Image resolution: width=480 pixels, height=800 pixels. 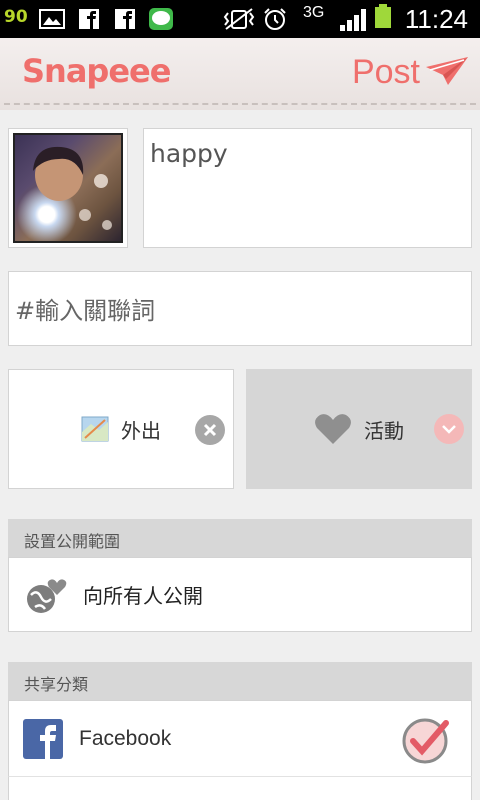 I want to click on paper-plane-icon, so click(x=447, y=71).